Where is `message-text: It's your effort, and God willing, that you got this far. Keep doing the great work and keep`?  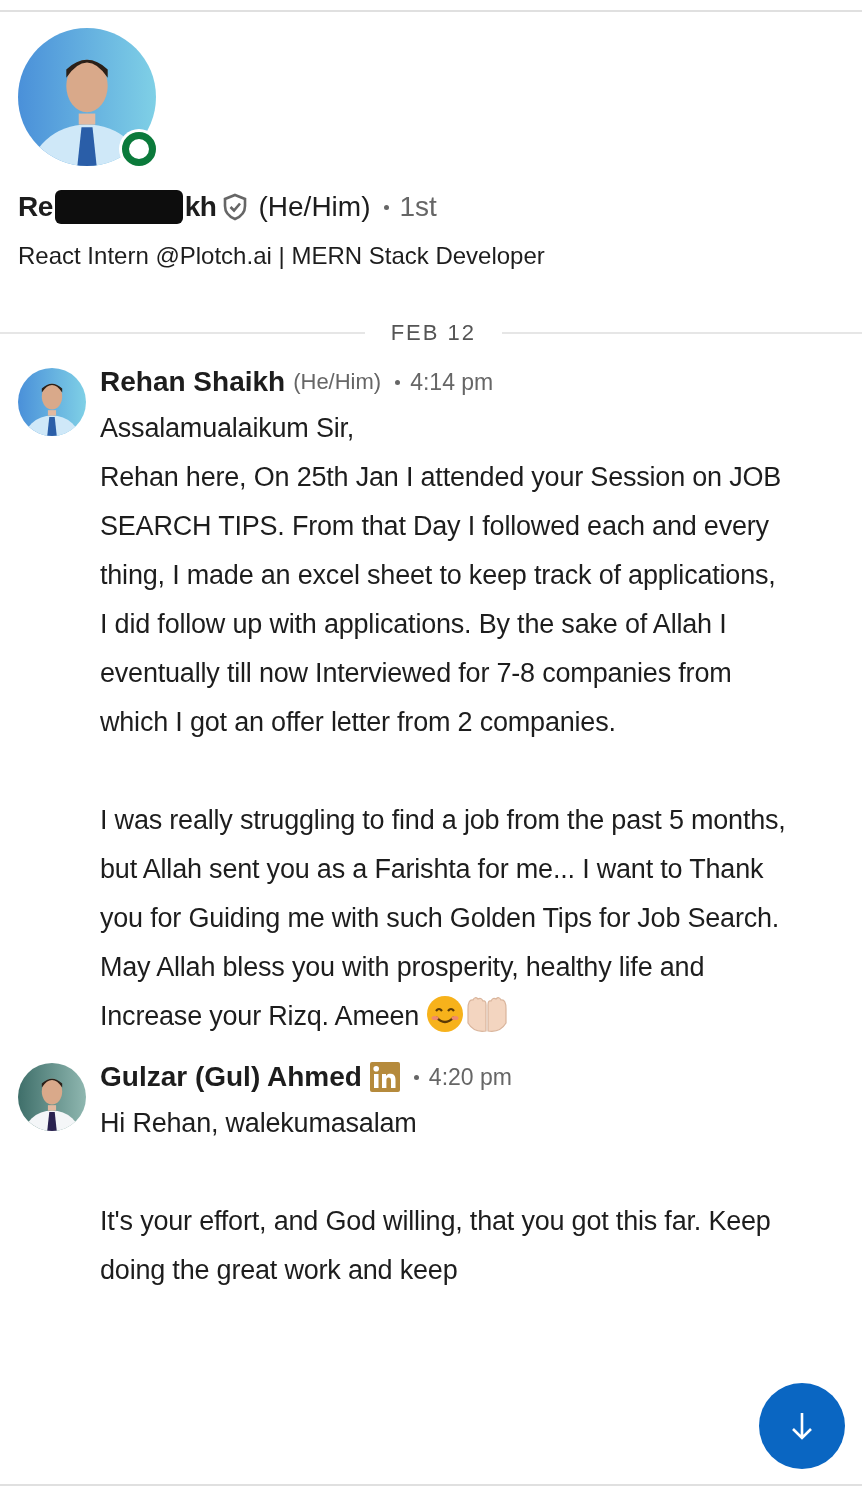
message-text: It's your effort, and God willing, that you got this far. Keep doing the great work and keep is located at coordinates (436, 1246).